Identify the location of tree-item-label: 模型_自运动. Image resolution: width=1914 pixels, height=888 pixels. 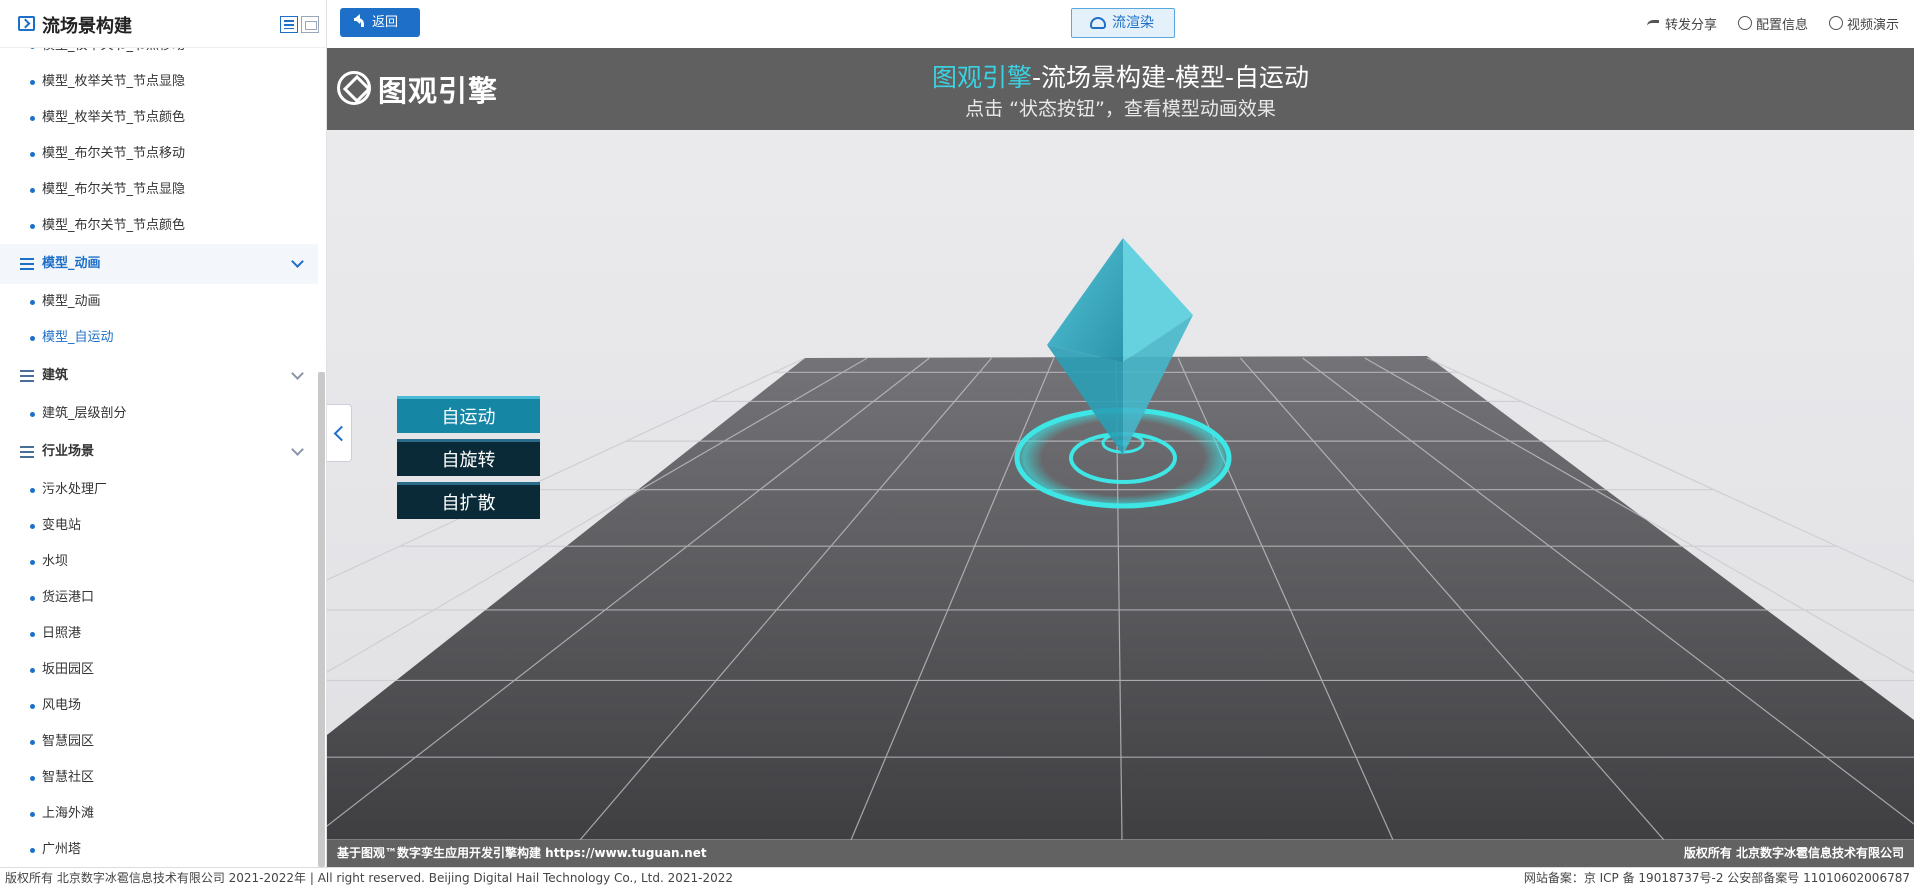
(78, 337).